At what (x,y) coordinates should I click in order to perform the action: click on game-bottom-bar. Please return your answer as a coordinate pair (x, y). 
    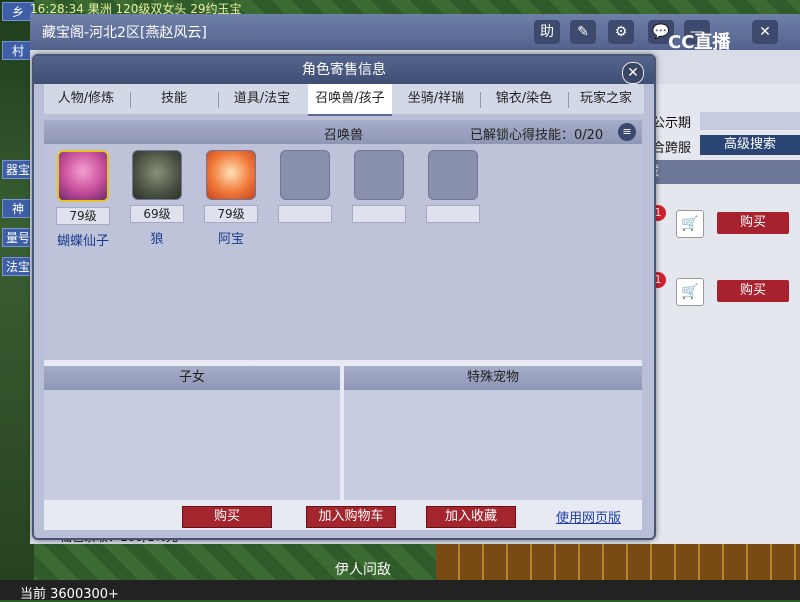
    Looking at the image, I should click on (400, 590).